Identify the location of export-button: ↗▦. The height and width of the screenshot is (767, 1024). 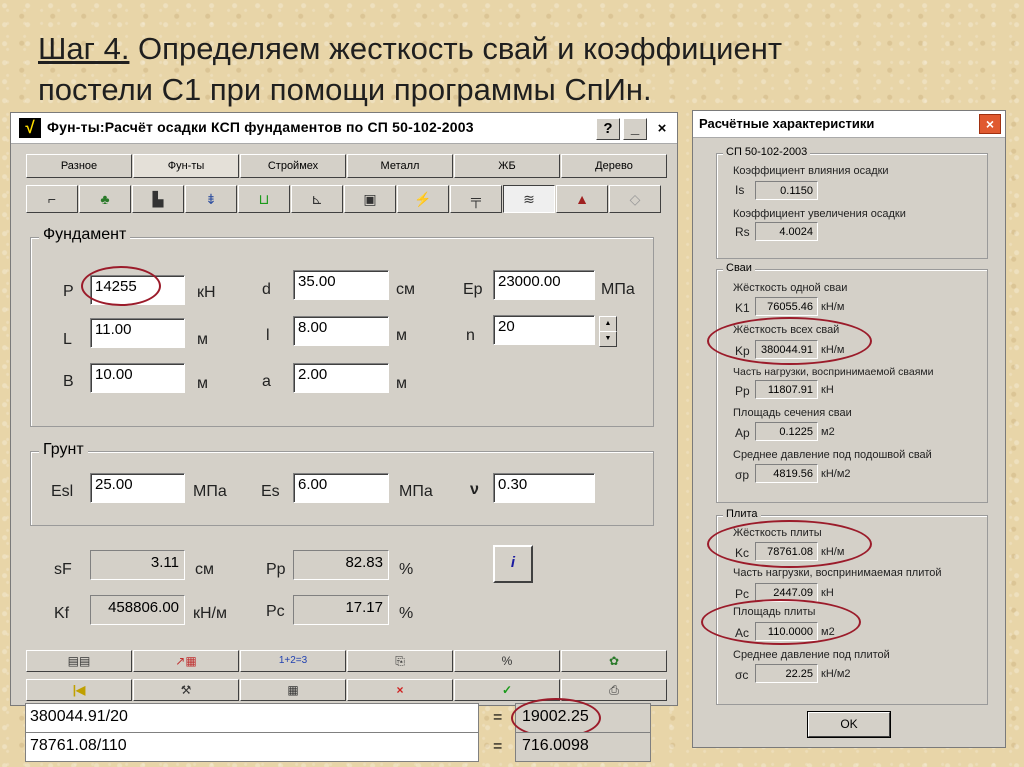
(186, 661).